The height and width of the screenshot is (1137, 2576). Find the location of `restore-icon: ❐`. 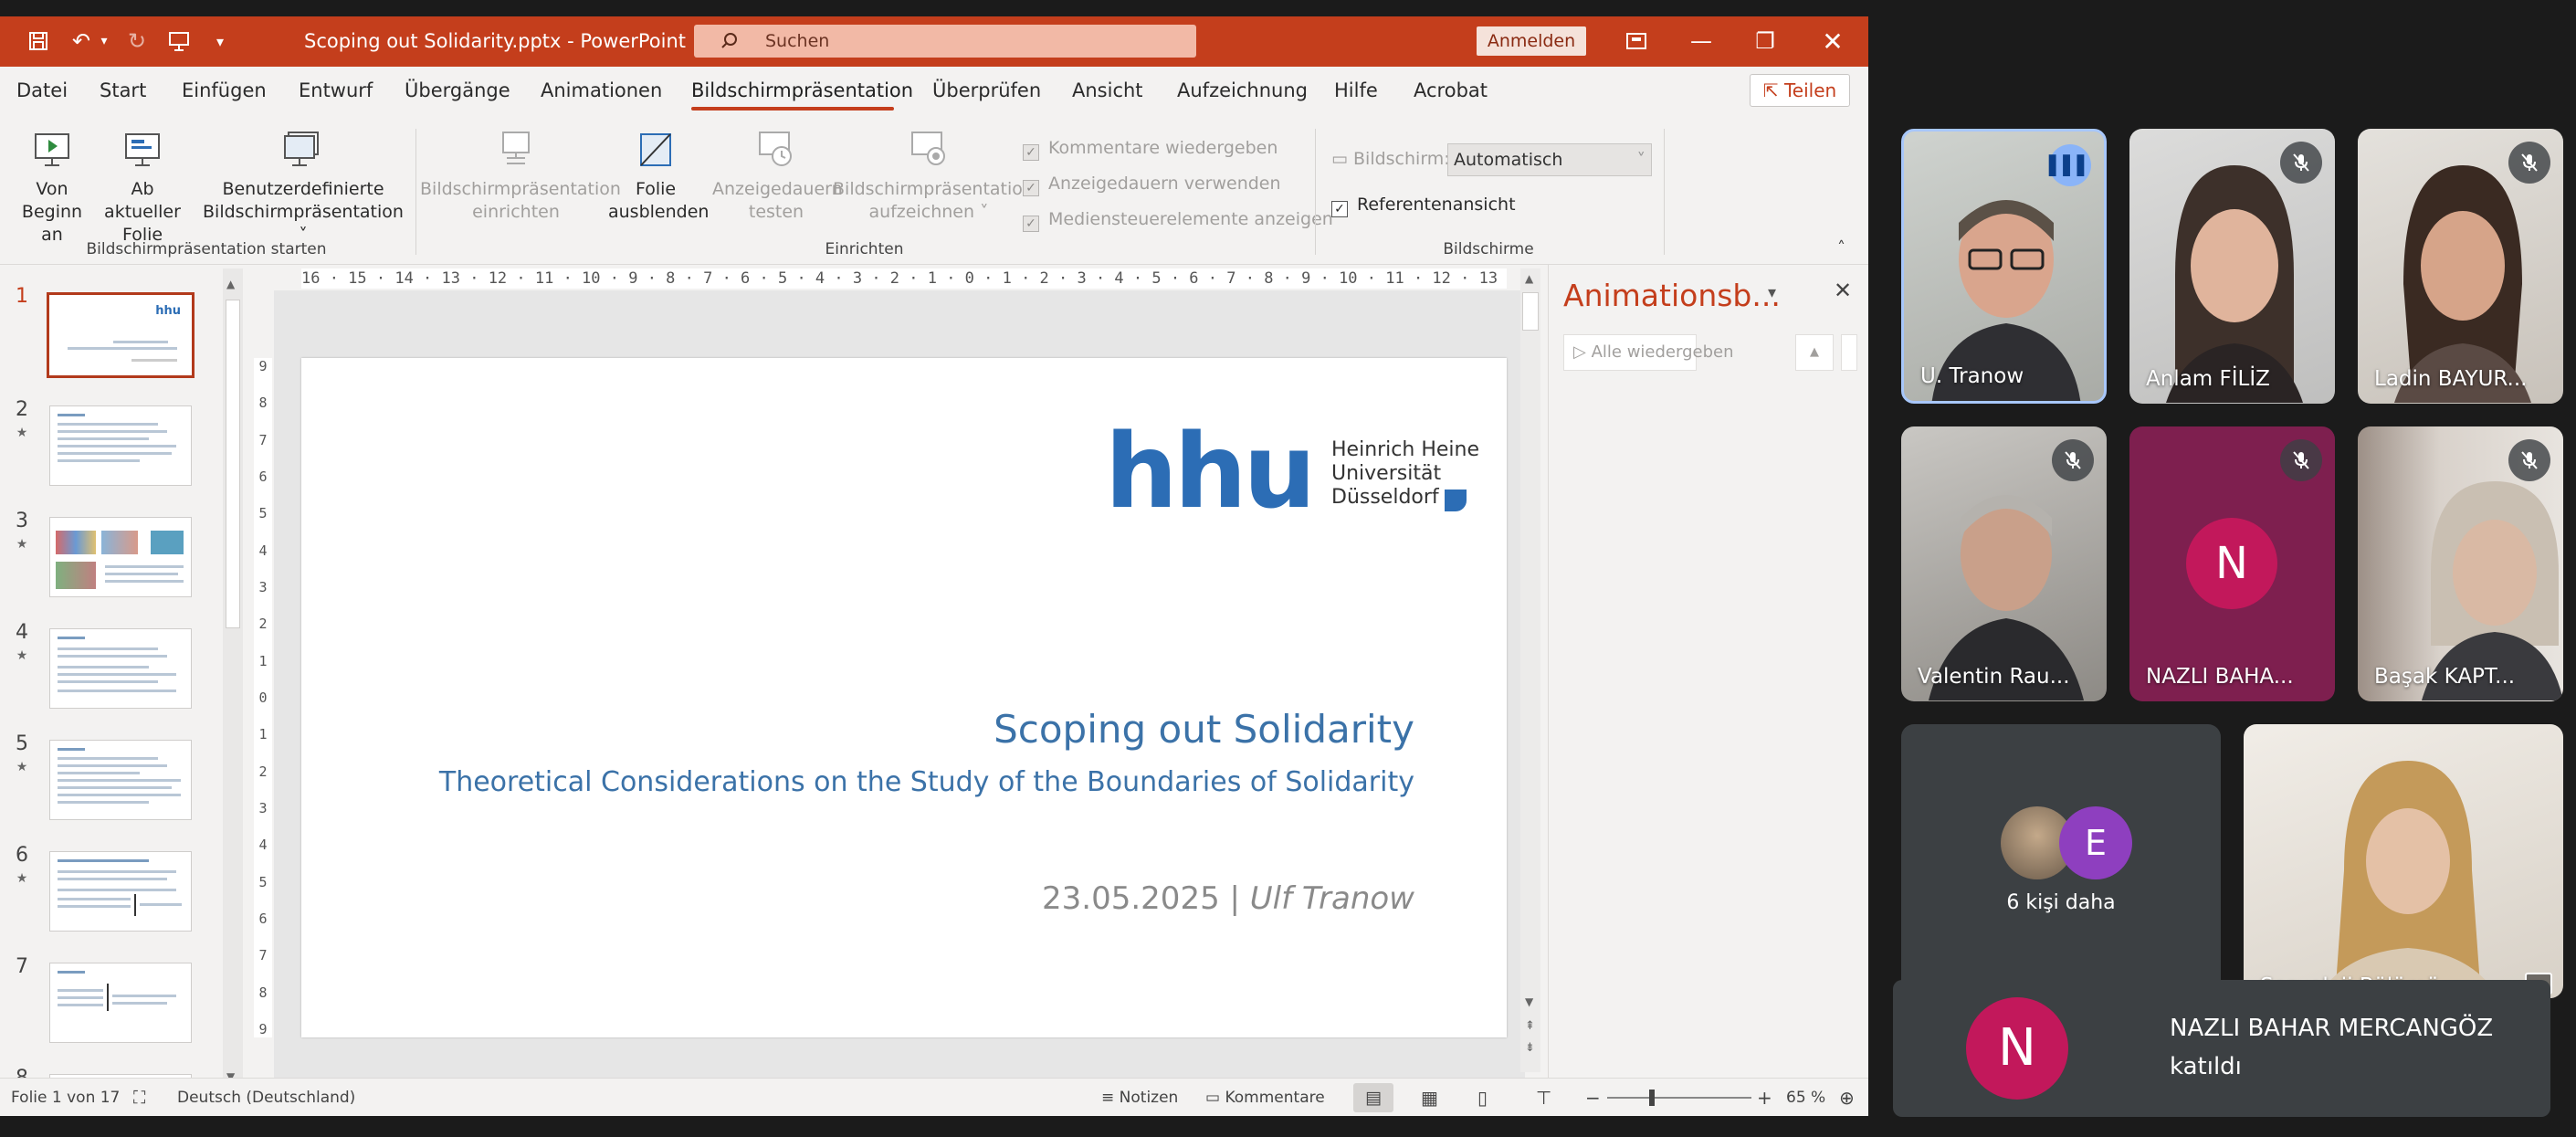

restore-icon: ❐ is located at coordinates (1765, 41).